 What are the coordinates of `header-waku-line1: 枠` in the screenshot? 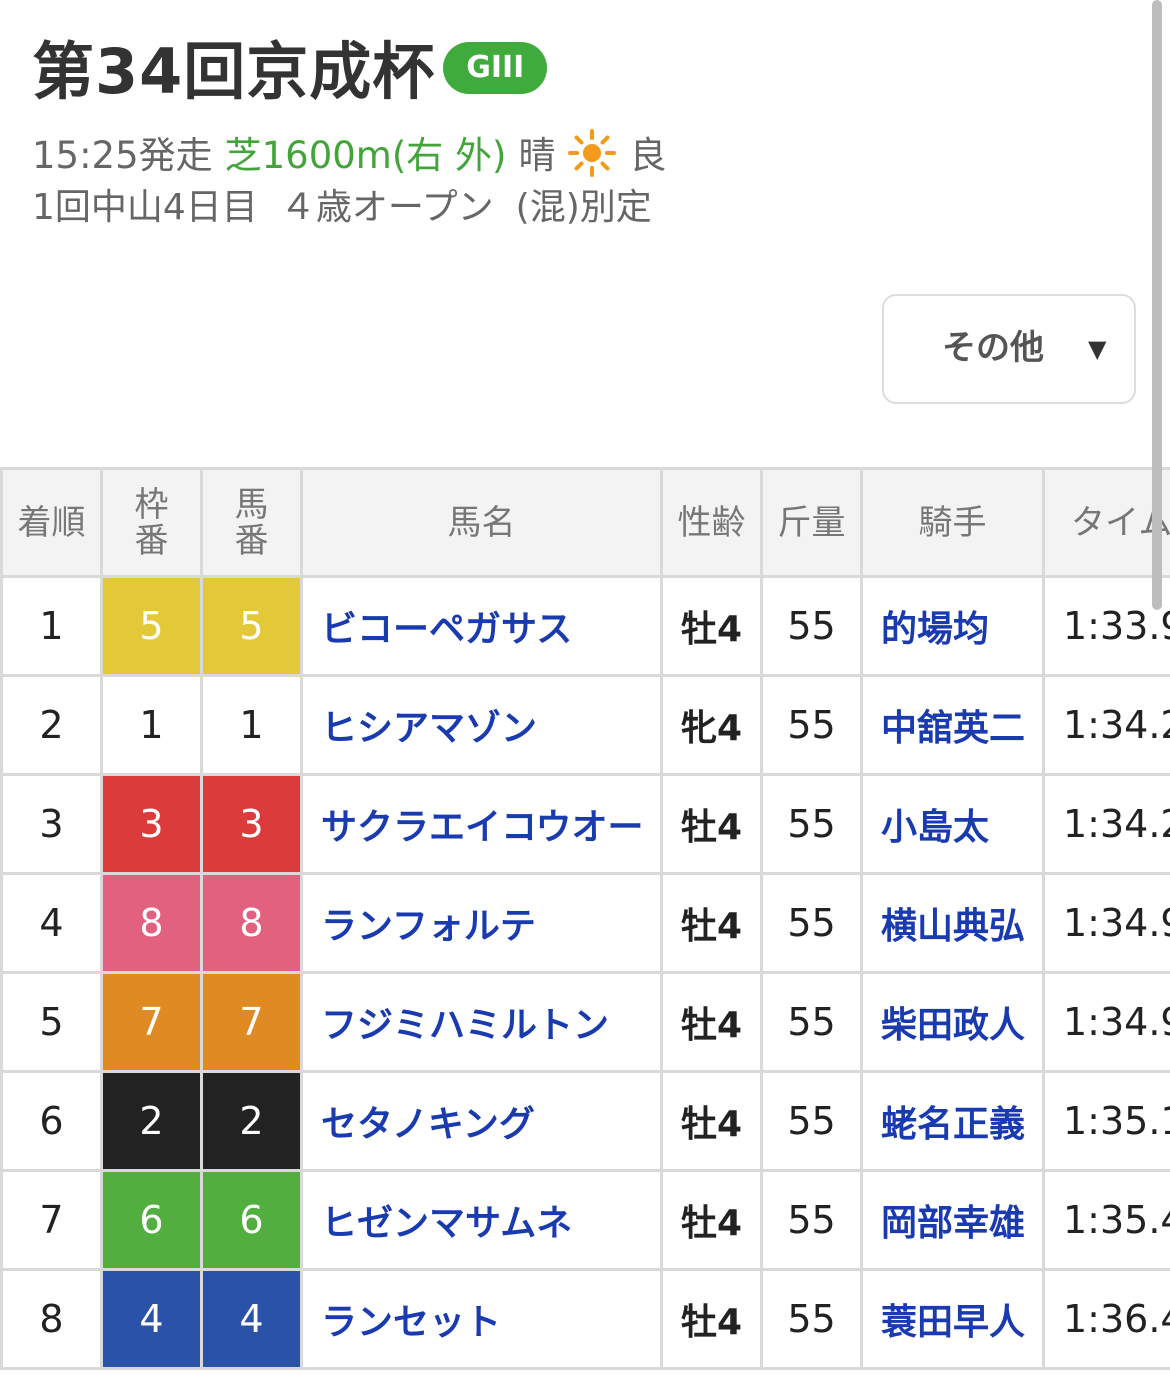 It's located at (151, 504).